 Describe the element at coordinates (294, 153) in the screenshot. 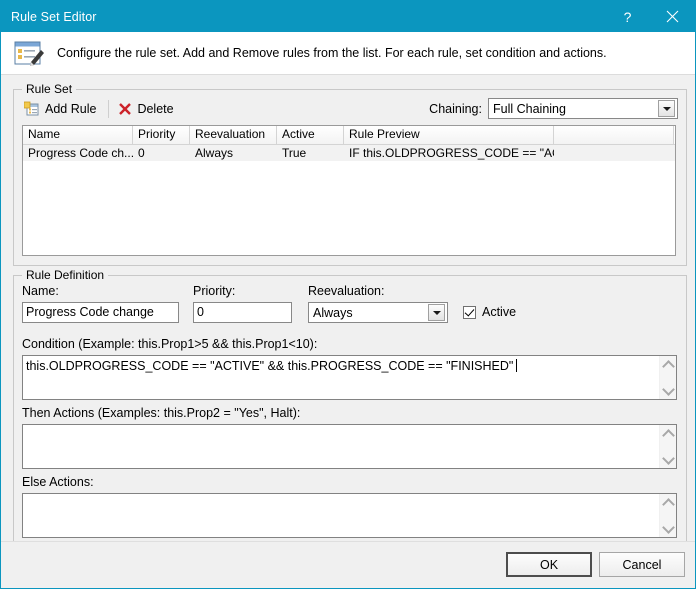

I see `table-cell-active: True` at that location.